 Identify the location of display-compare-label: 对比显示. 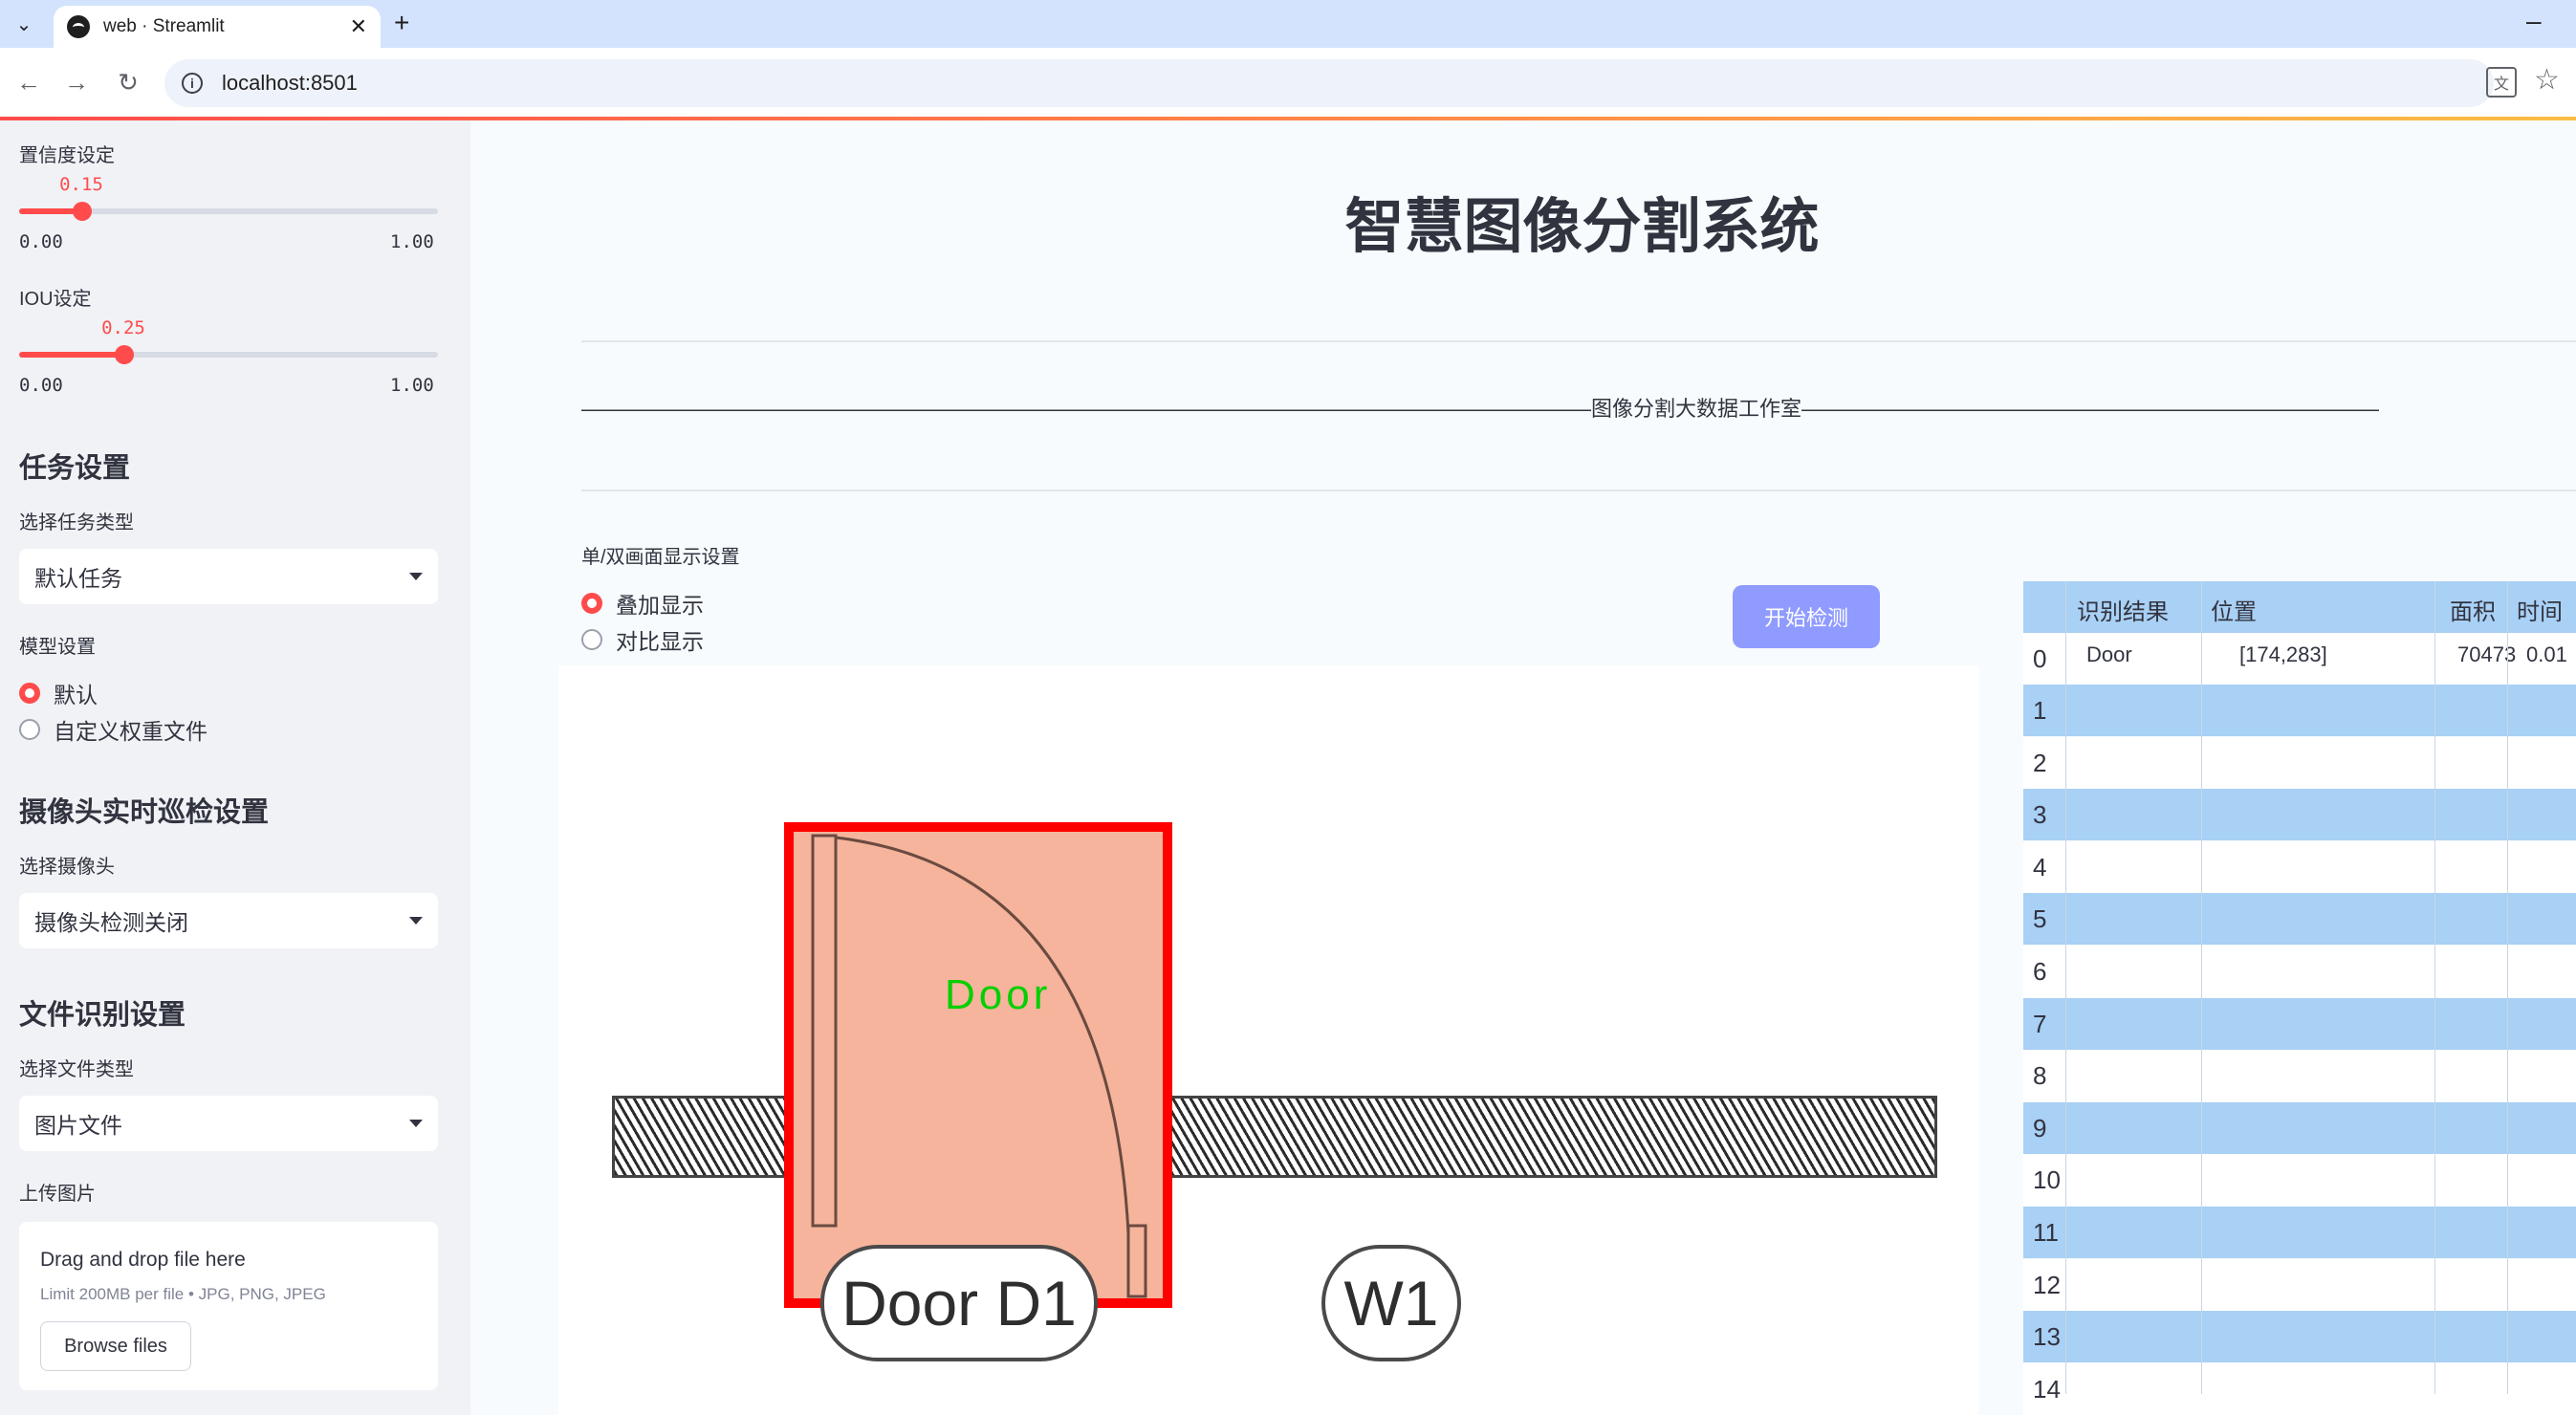
(660, 641).